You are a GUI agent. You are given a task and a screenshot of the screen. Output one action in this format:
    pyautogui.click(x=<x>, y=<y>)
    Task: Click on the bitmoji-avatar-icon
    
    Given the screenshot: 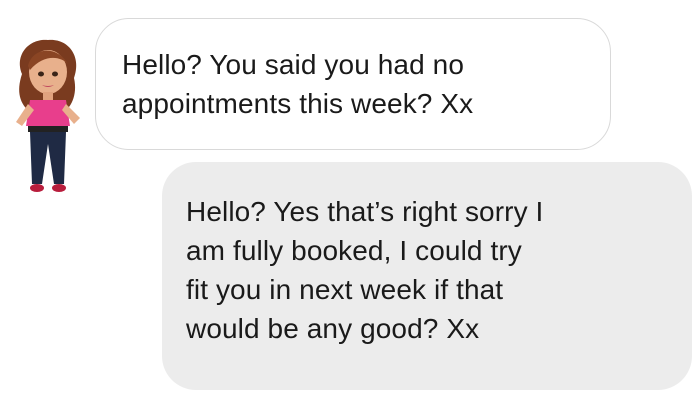 What is the action you would take?
    pyautogui.click(x=48, y=115)
    